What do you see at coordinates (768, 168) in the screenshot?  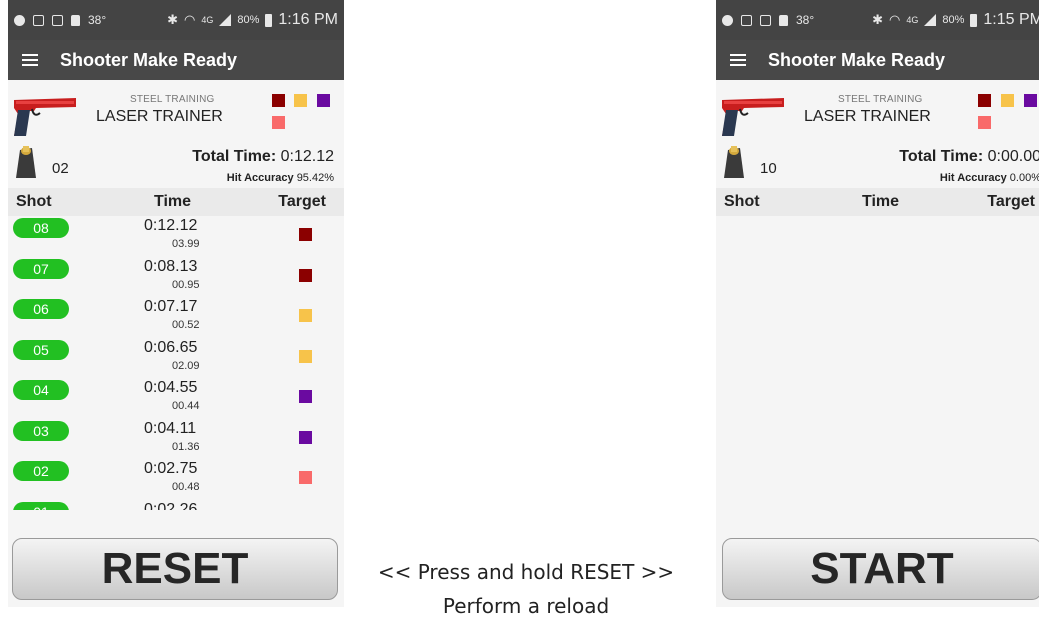 I see `magazine-count: 10` at bounding box center [768, 168].